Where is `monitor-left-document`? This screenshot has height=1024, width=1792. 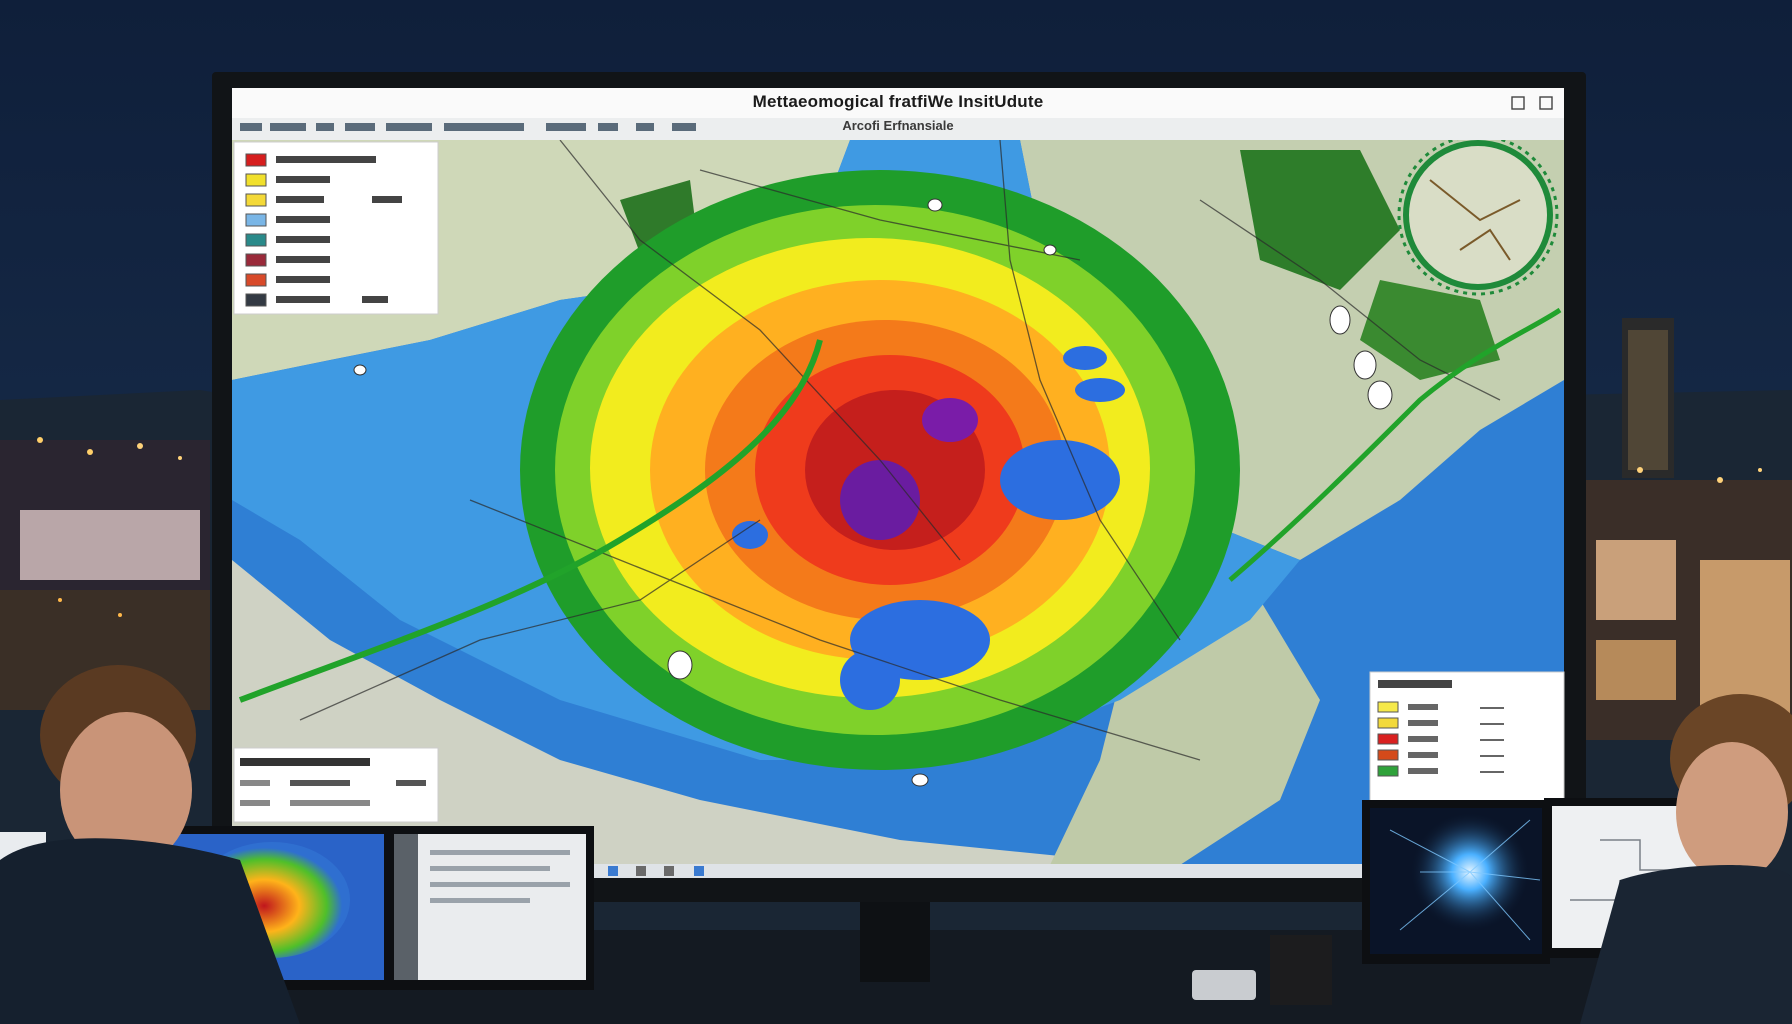 monitor-left-document is located at coordinates (490, 908).